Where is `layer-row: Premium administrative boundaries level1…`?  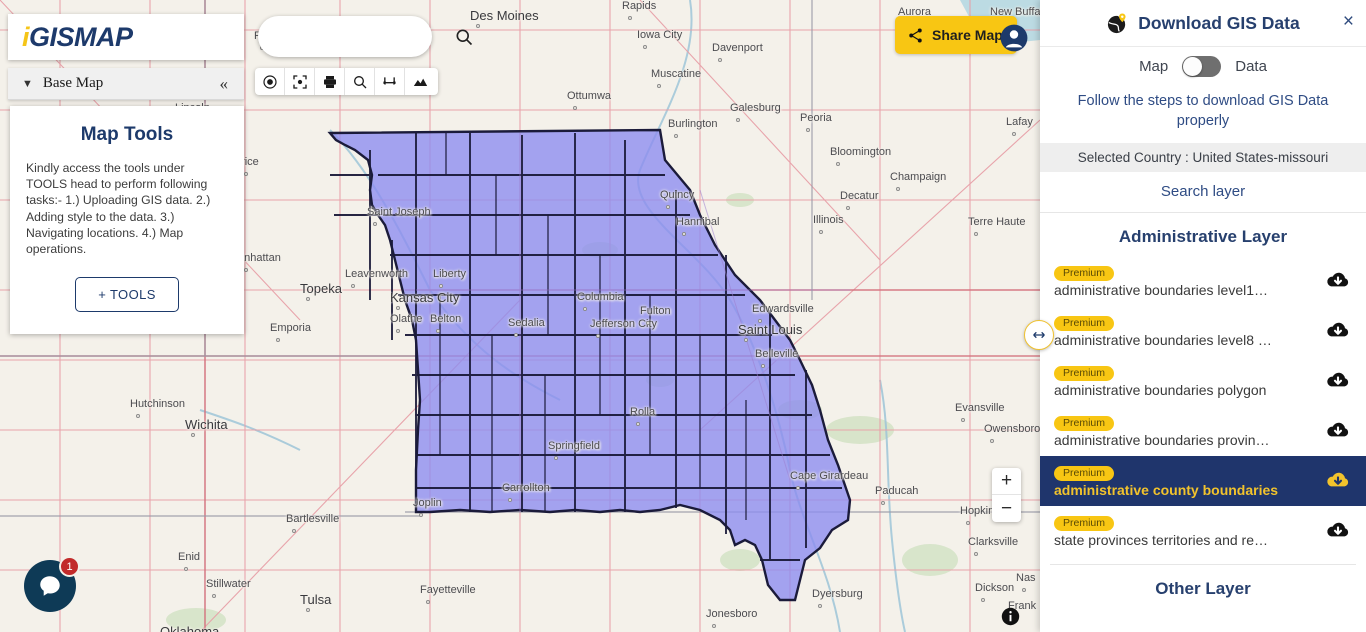
layer-row: Premium administrative boundaries level1… is located at coordinates (1203, 281).